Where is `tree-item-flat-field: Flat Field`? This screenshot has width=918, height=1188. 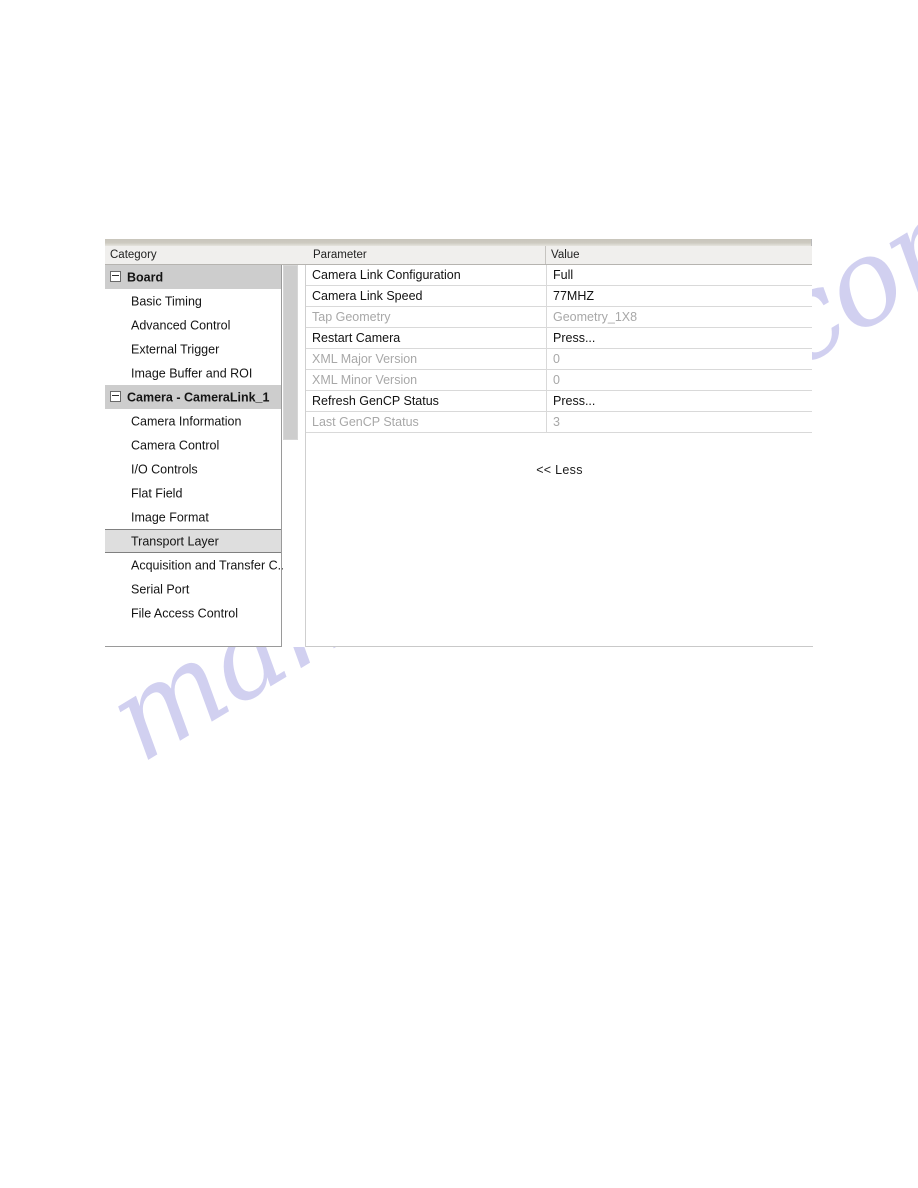 tree-item-flat-field: Flat Field is located at coordinates (193, 493).